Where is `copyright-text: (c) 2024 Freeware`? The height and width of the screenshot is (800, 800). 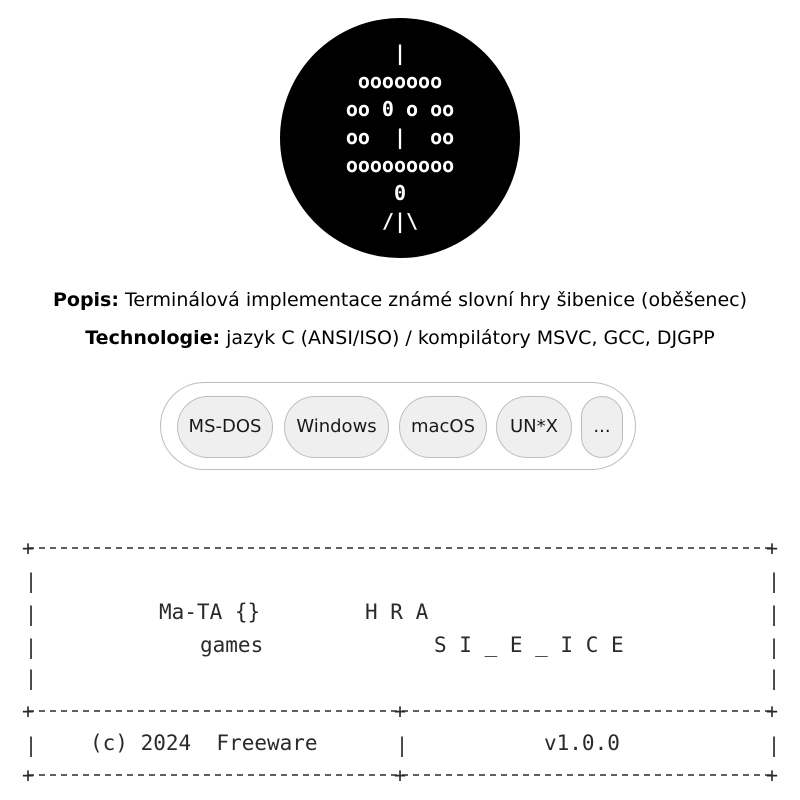 copyright-text: (c) 2024 Freeware is located at coordinates (204, 743).